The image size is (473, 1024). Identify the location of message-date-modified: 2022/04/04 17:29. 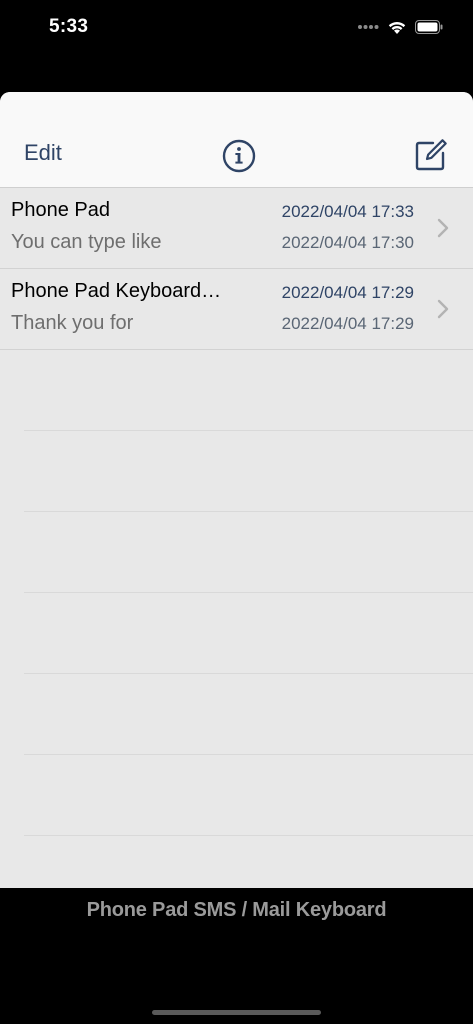
(347, 292).